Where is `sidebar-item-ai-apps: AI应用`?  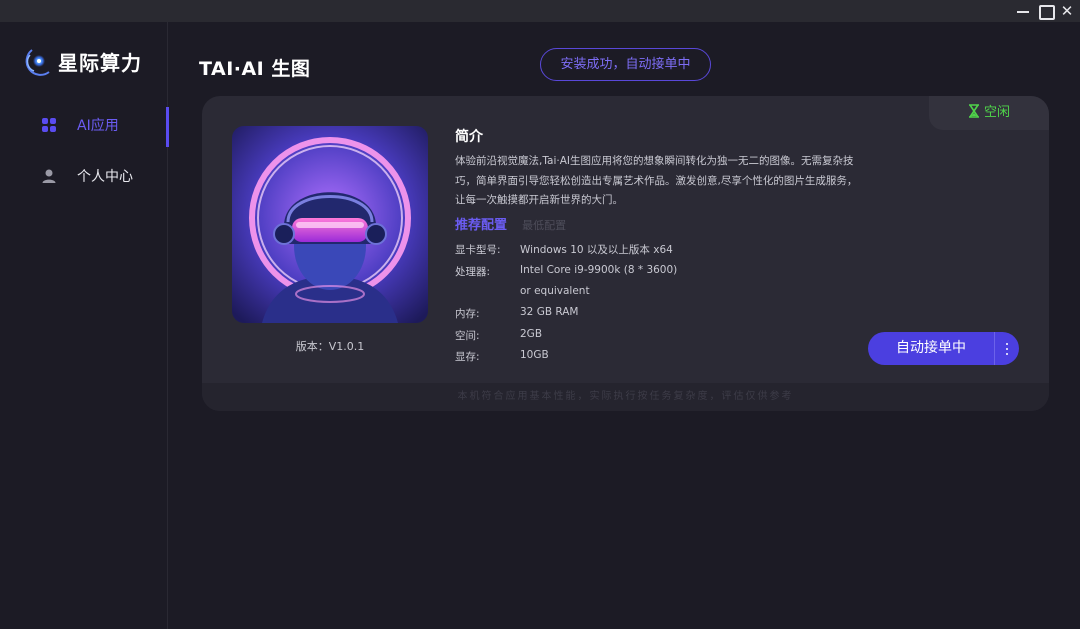
sidebar-item-ai-apps: AI应用 is located at coordinates (84, 127).